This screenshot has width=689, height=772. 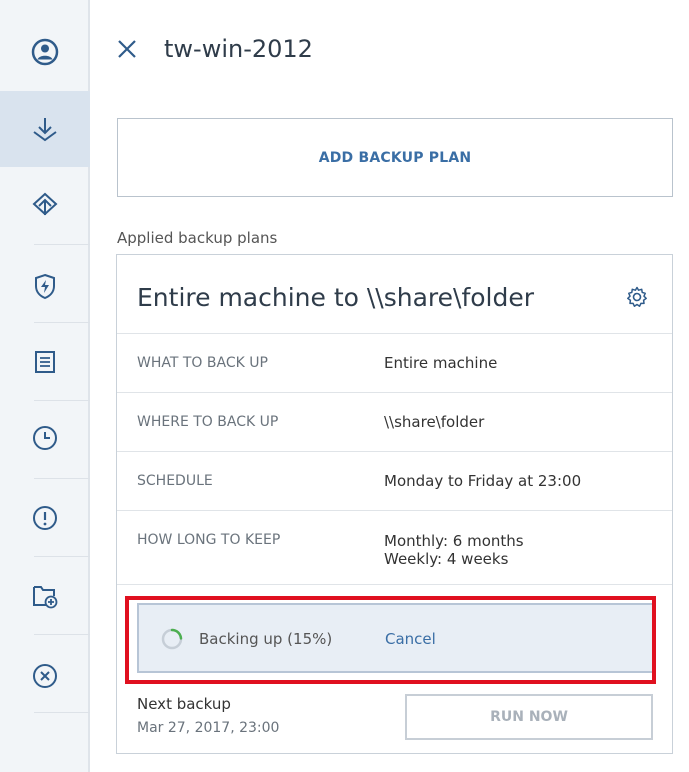 What do you see at coordinates (483, 481) in the screenshot?
I see `row-value: Monday to Friday at 23:00` at bounding box center [483, 481].